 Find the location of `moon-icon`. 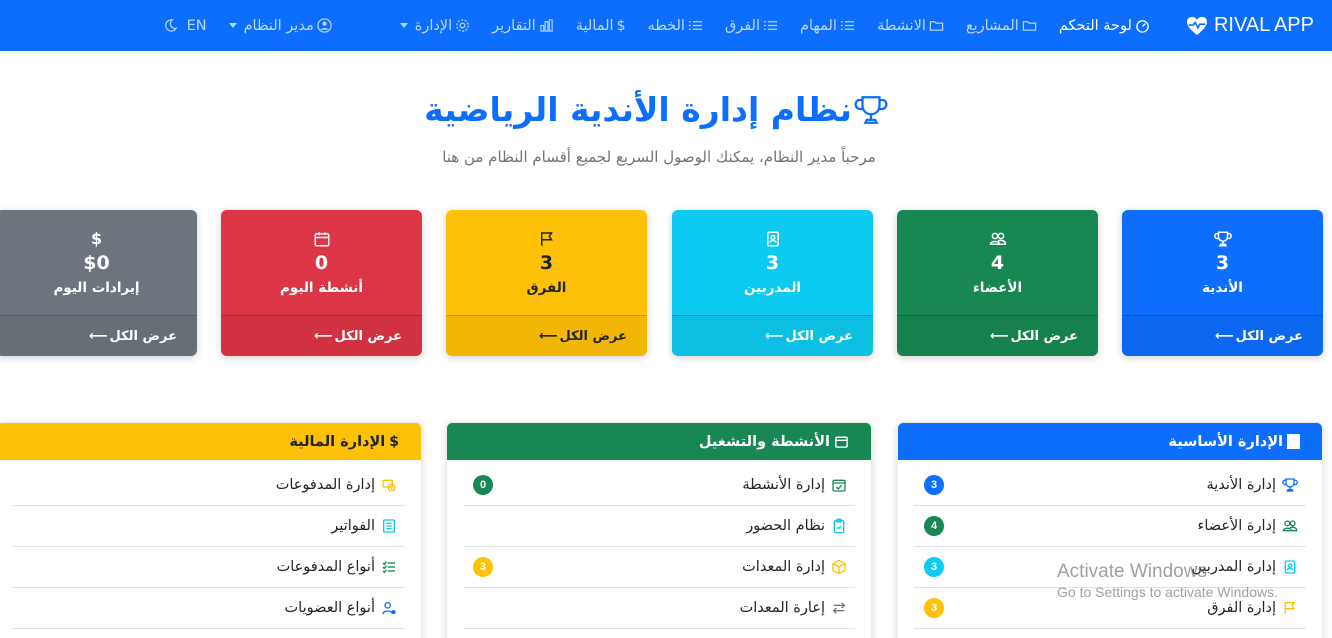

moon-icon is located at coordinates (170, 25).